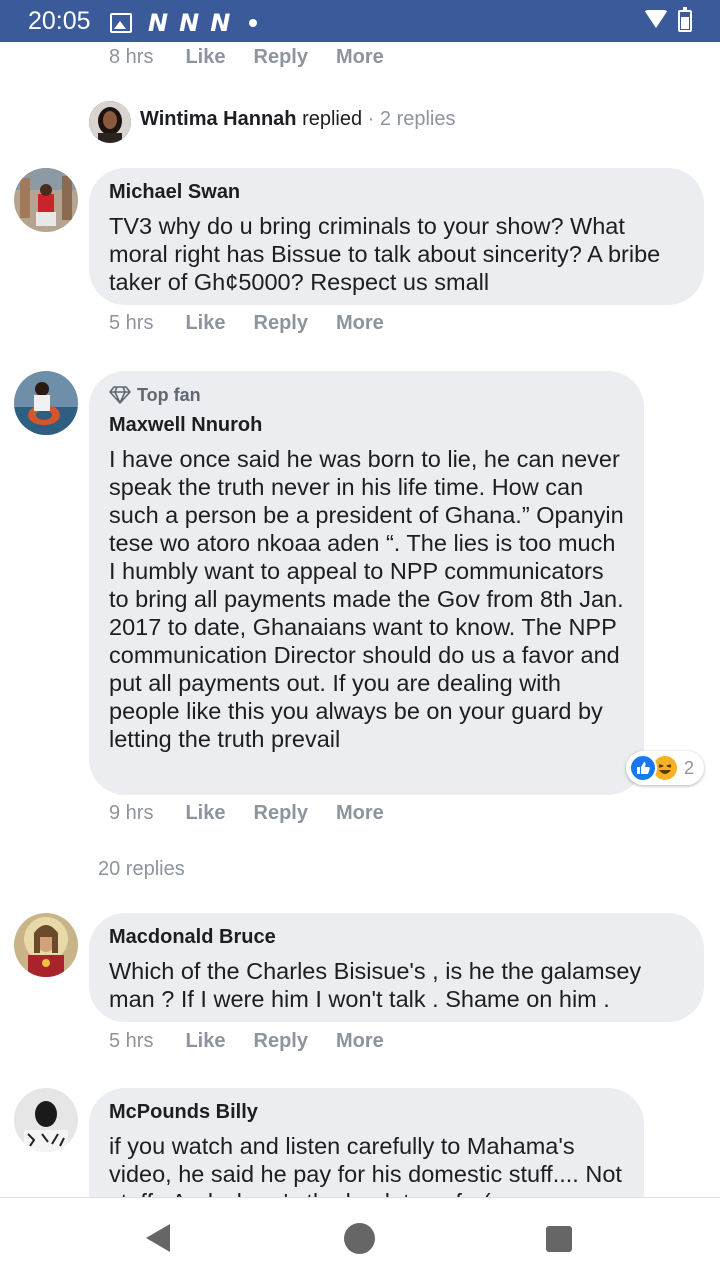  I want to click on comment-meta-row: 9 hrs Like Reply More, so click(260, 813).